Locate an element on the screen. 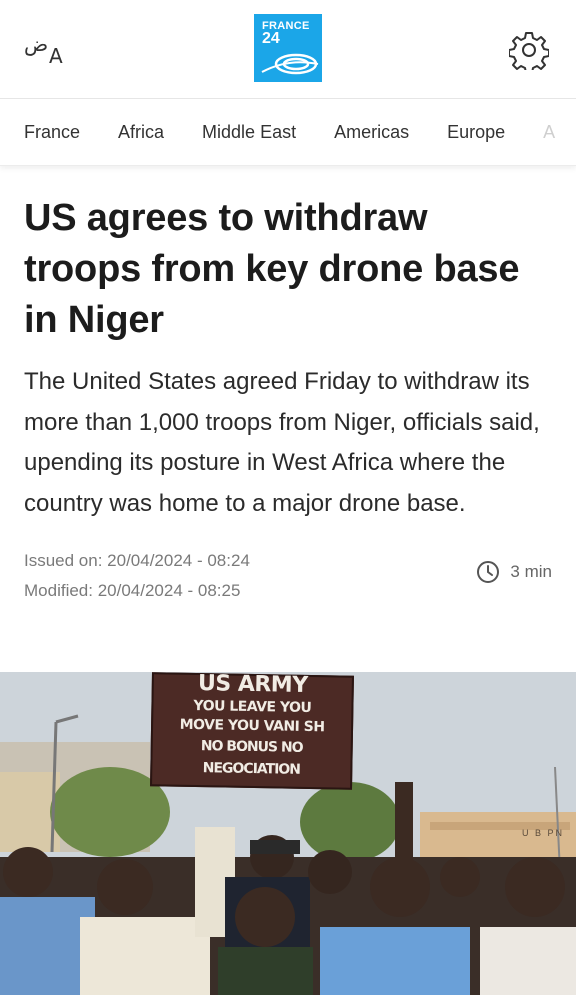 The height and width of the screenshot is (995, 576). issued-date: Issued on: 20/04/2024 - 08:24 is located at coordinates (137, 560).